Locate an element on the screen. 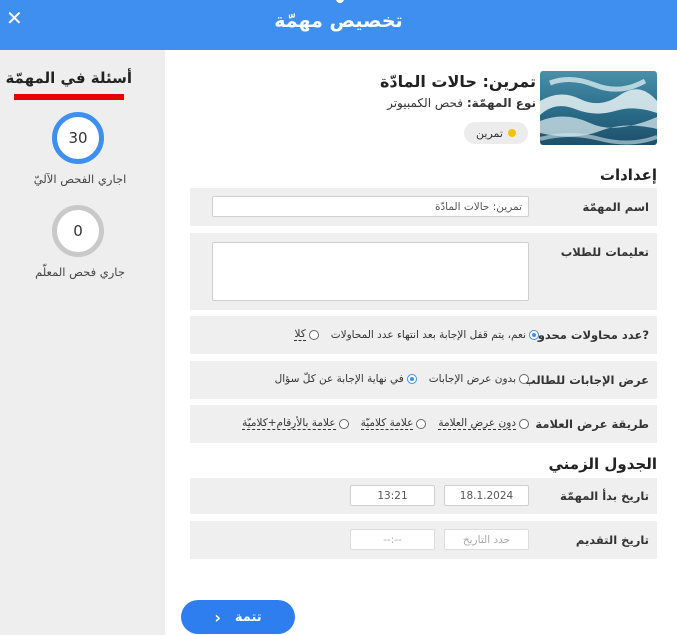  task-type-badge: تمرين is located at coordinates (496, 133).